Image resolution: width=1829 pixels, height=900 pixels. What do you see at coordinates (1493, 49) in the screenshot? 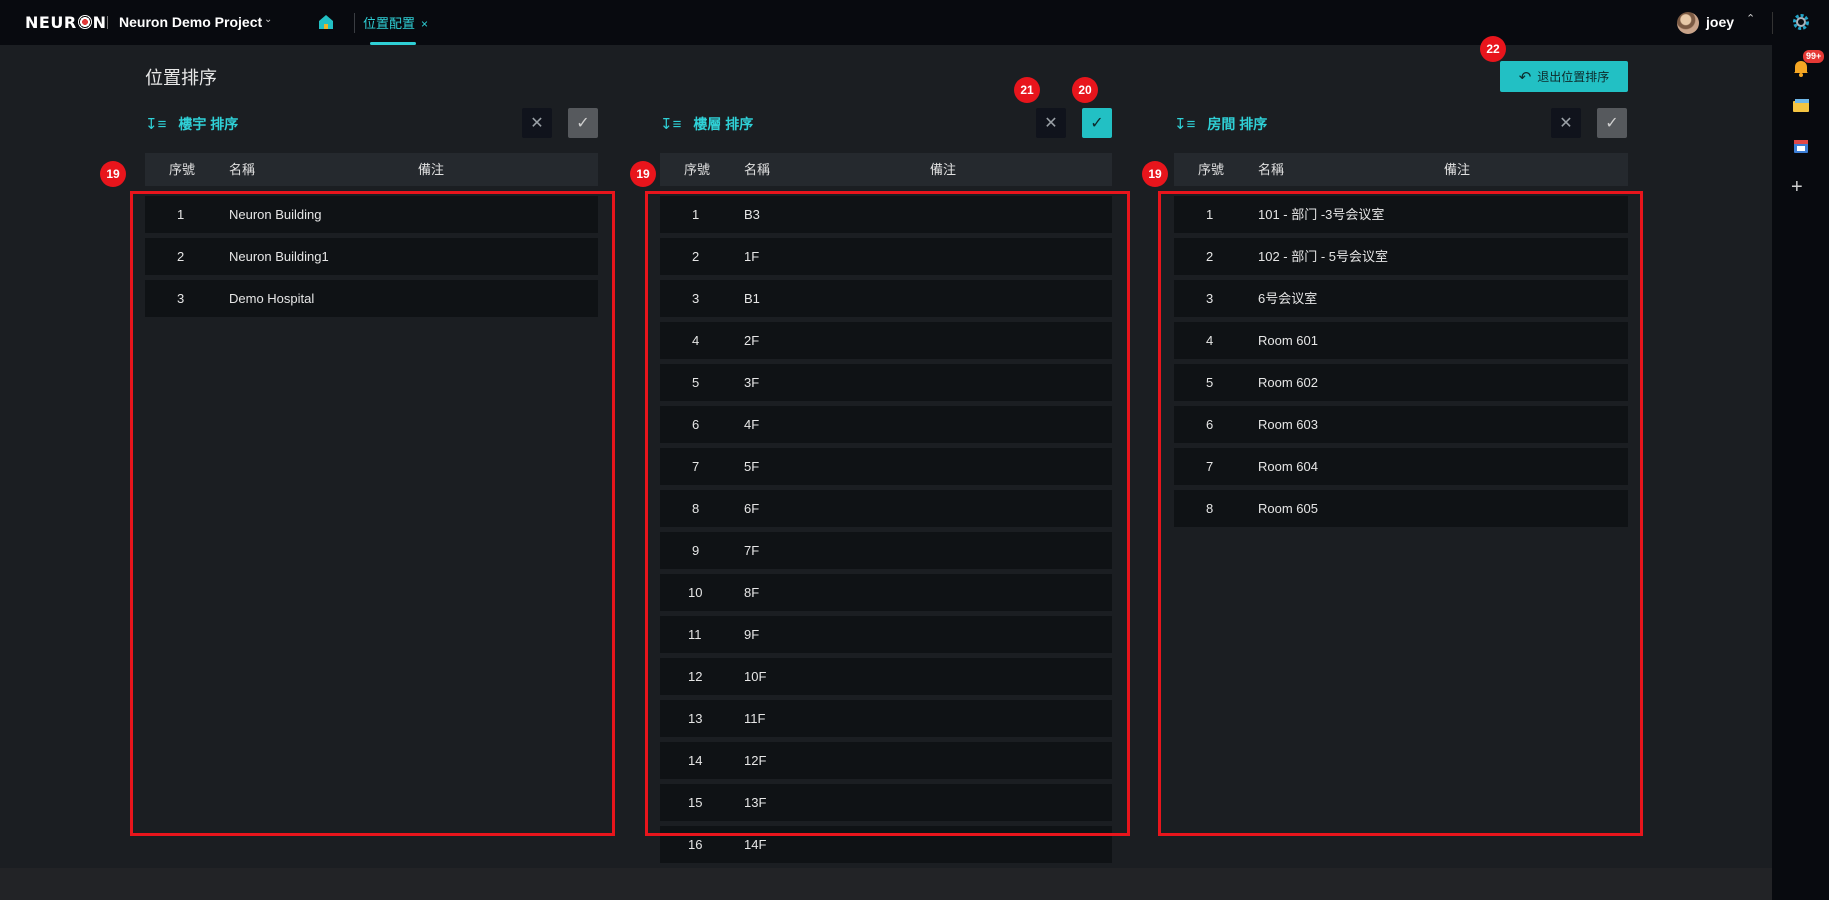
I see `annotation-marker: 22` at bounding box center [1493, 49].